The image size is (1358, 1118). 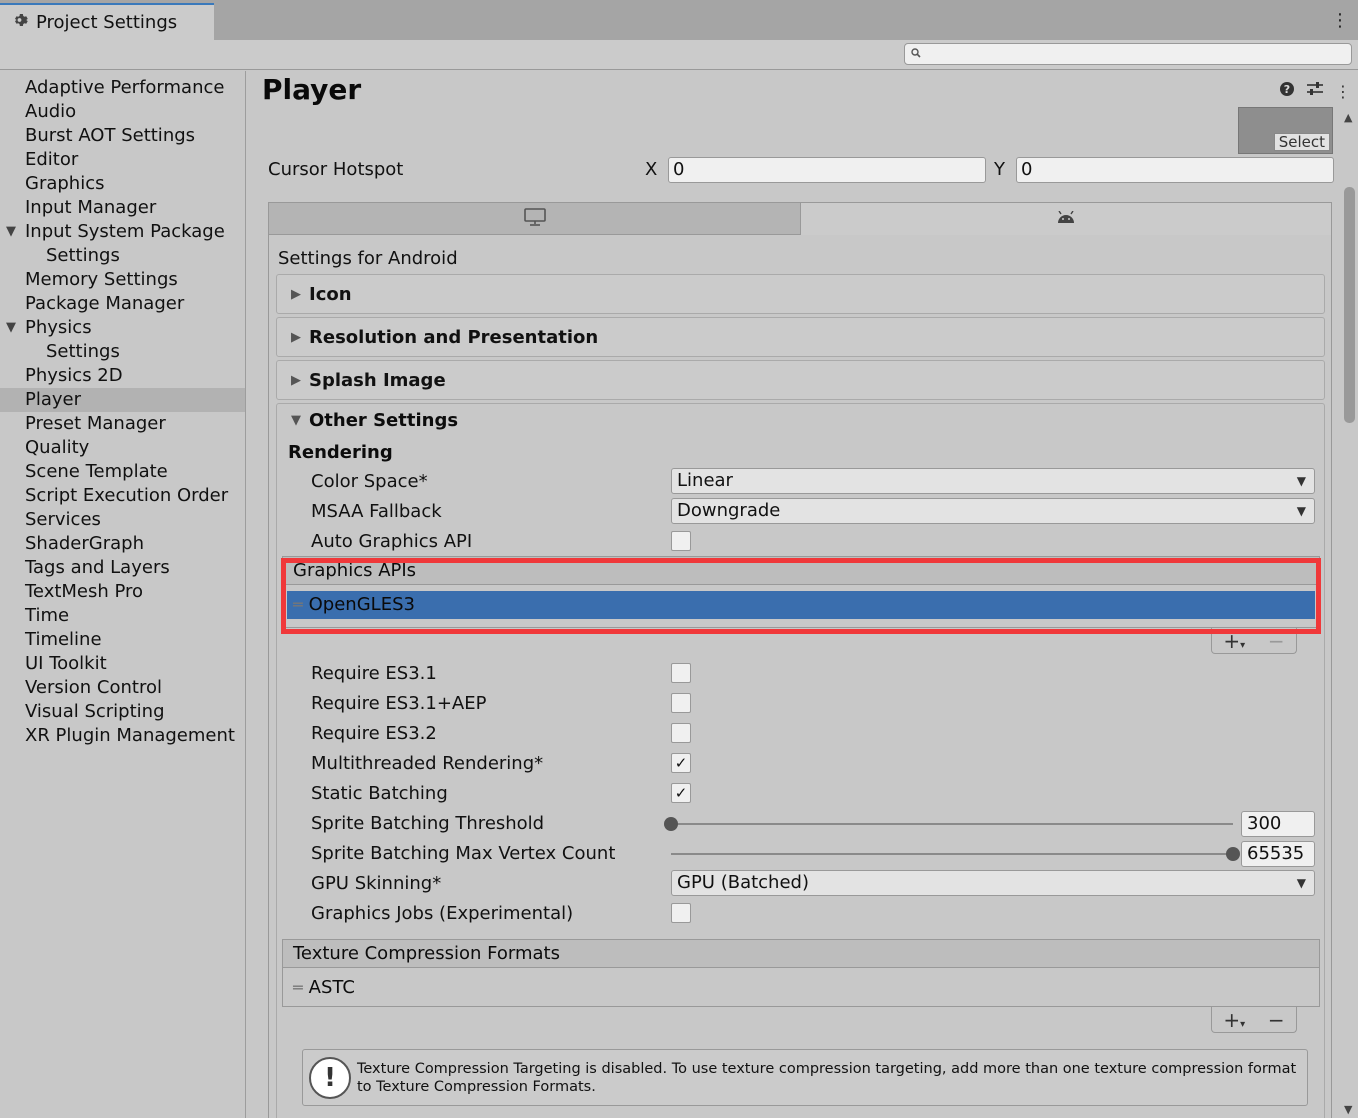 I want to click on sidebar-item-preset-manager: Preset Manager, so click(x=122, y=424).